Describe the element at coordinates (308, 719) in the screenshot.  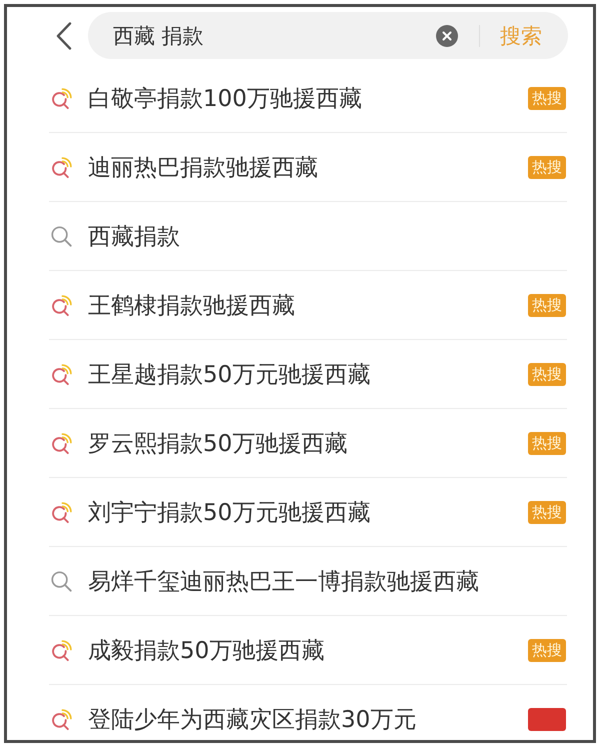
I see `suggestion-text: 登陆少年为西藏灾区捐款30万元` at that location.